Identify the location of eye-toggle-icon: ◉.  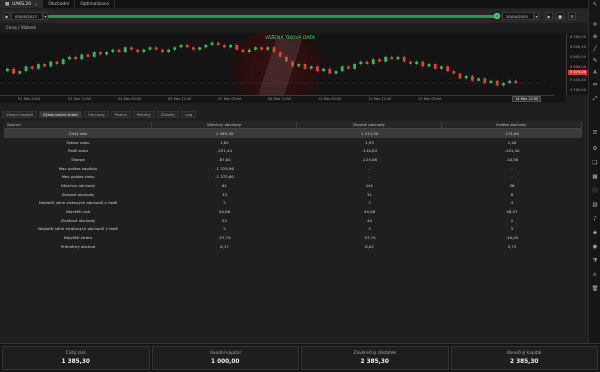
(6, 16).